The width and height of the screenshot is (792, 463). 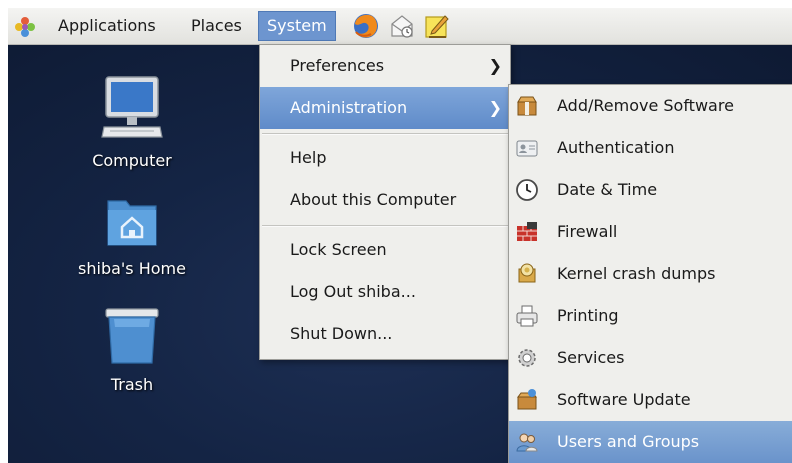 I want to click on places-menu: Places, so click(x=216, y=26).